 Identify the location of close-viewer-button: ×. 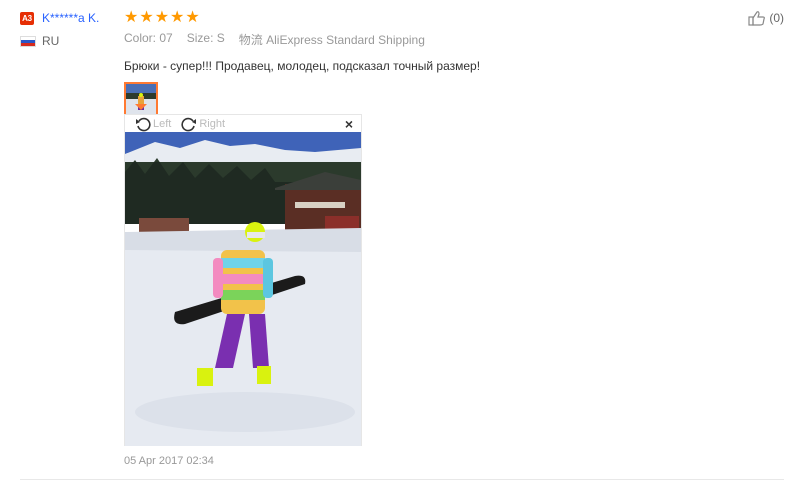
(349, 124).